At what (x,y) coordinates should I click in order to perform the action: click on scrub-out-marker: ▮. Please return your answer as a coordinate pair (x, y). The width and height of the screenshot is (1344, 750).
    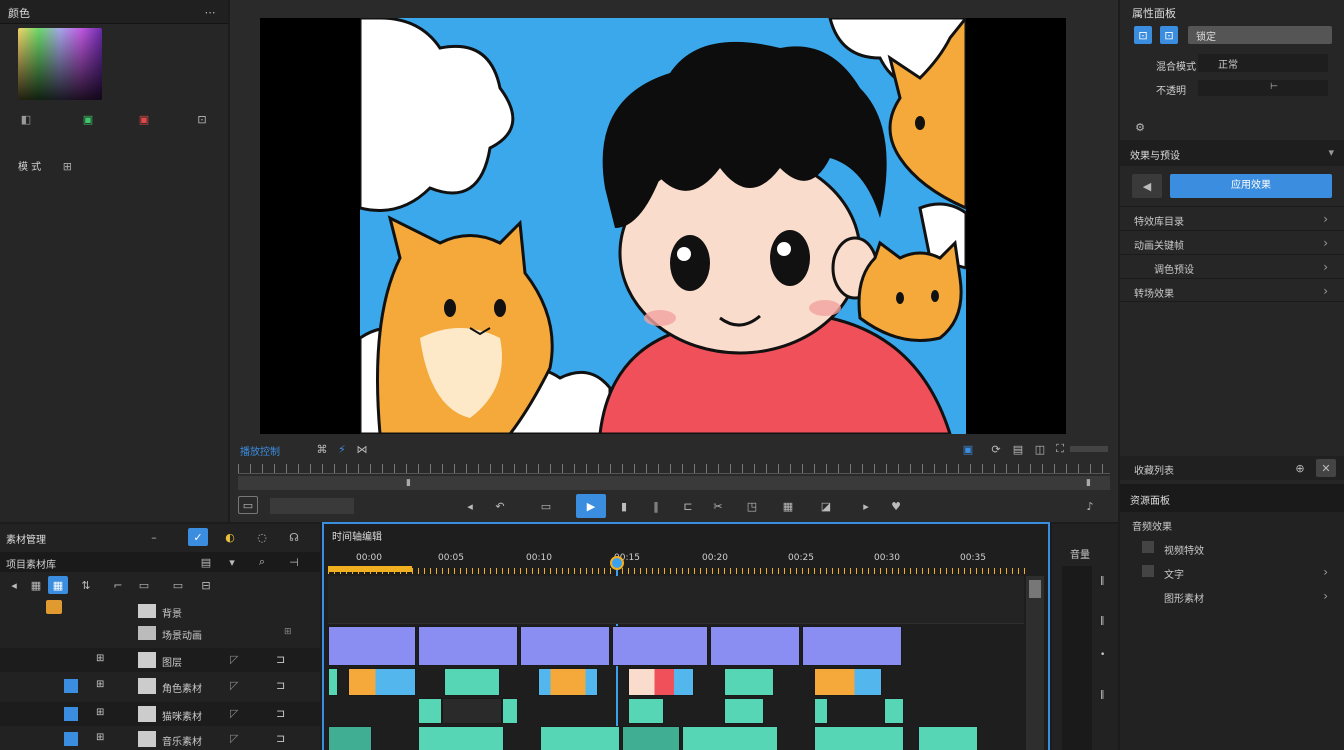
    Looking at the image, I should click on (1088, 483).